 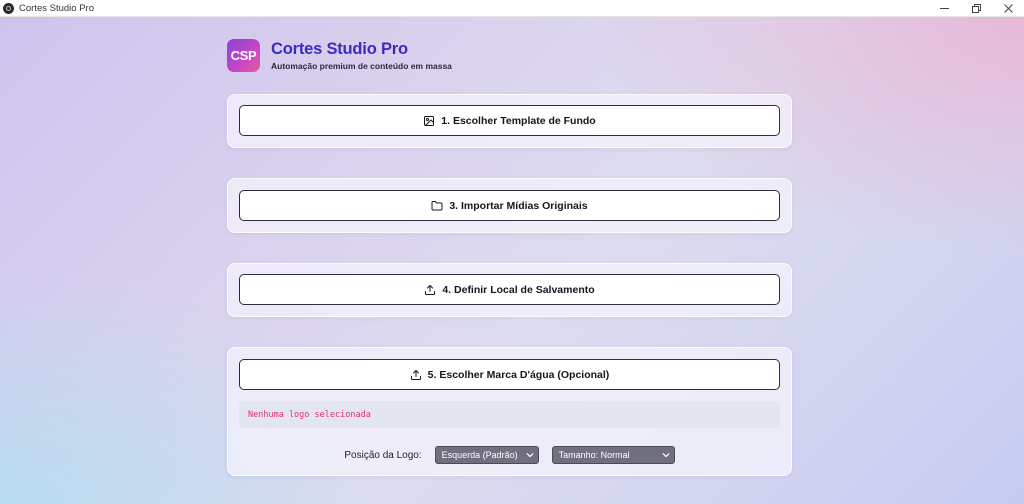 I want to click on choose-template-label: 1. Escolher Template de Fundo, so click(x=518, y=120).